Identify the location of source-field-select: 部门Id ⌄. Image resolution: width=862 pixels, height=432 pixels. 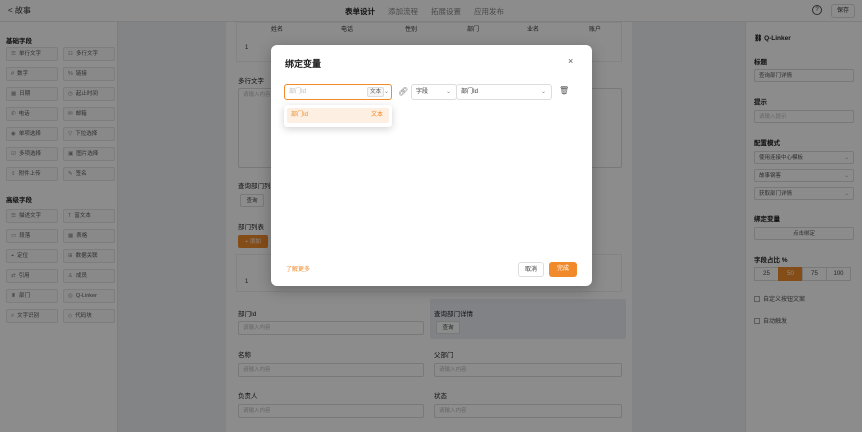
(504, 92).